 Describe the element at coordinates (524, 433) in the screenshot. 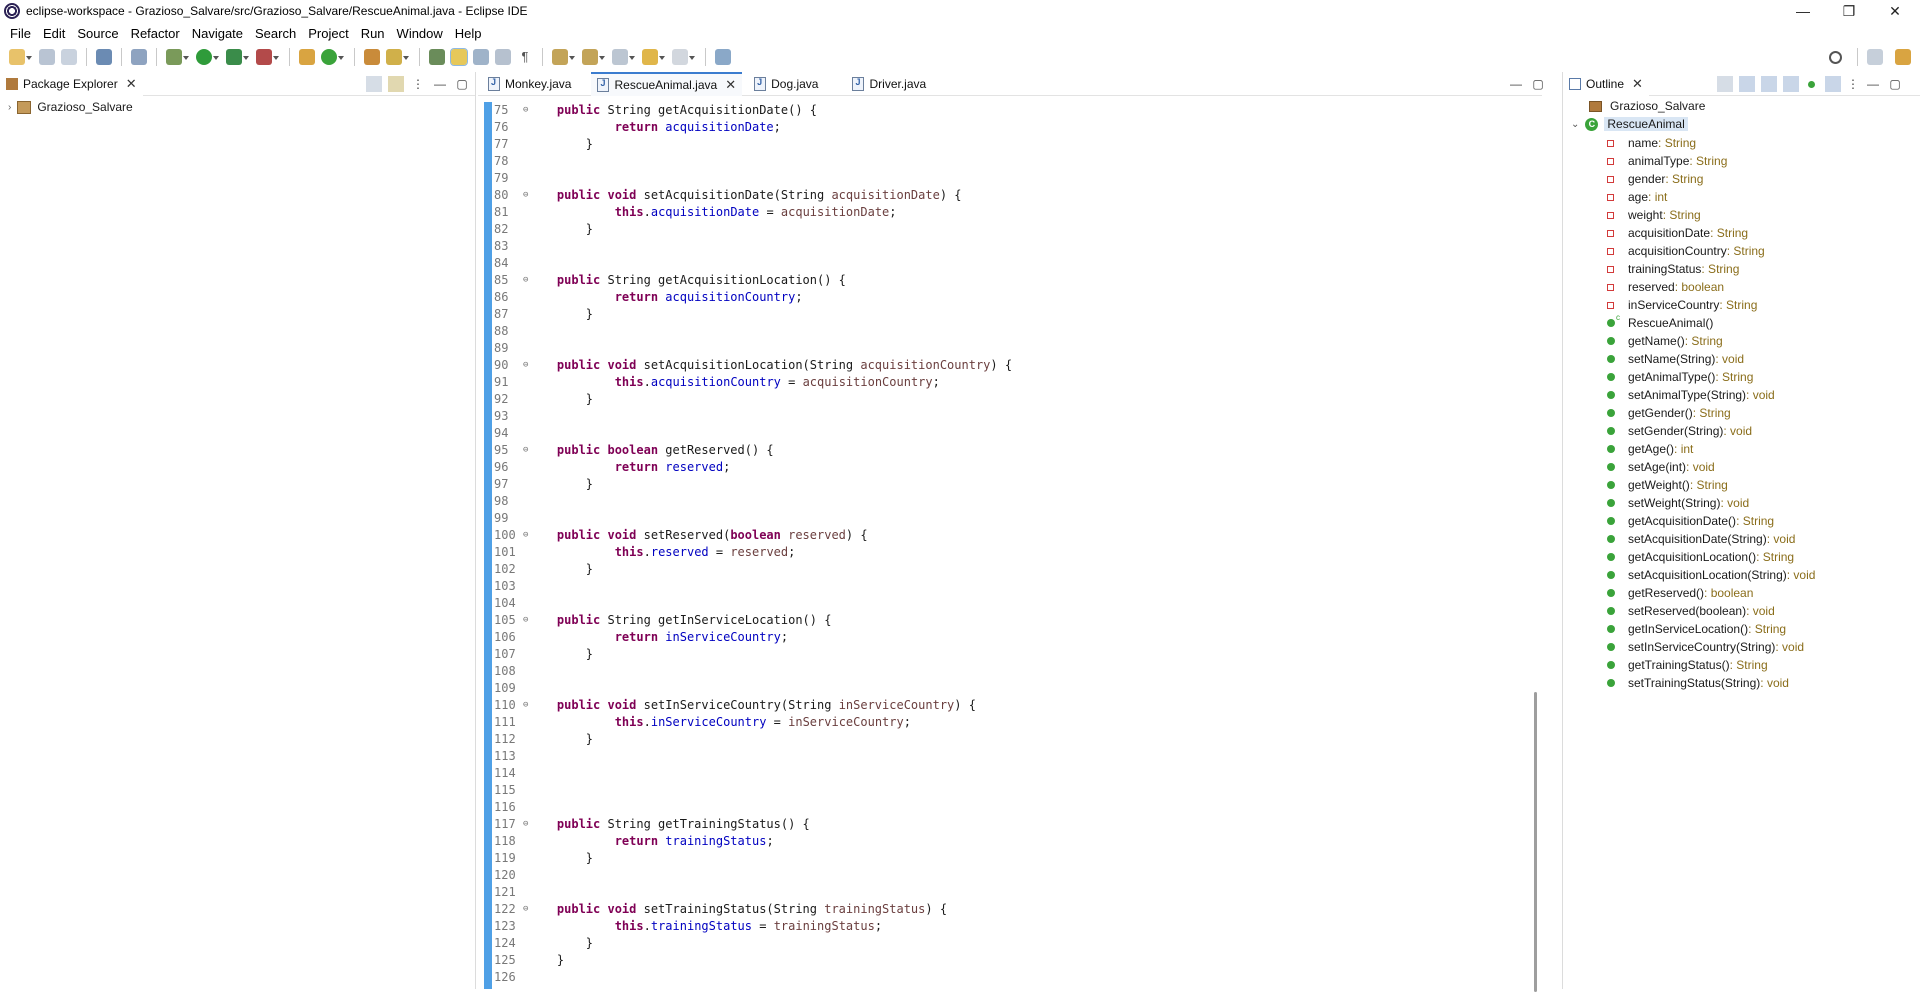

I see `code-line: 94` at that location.